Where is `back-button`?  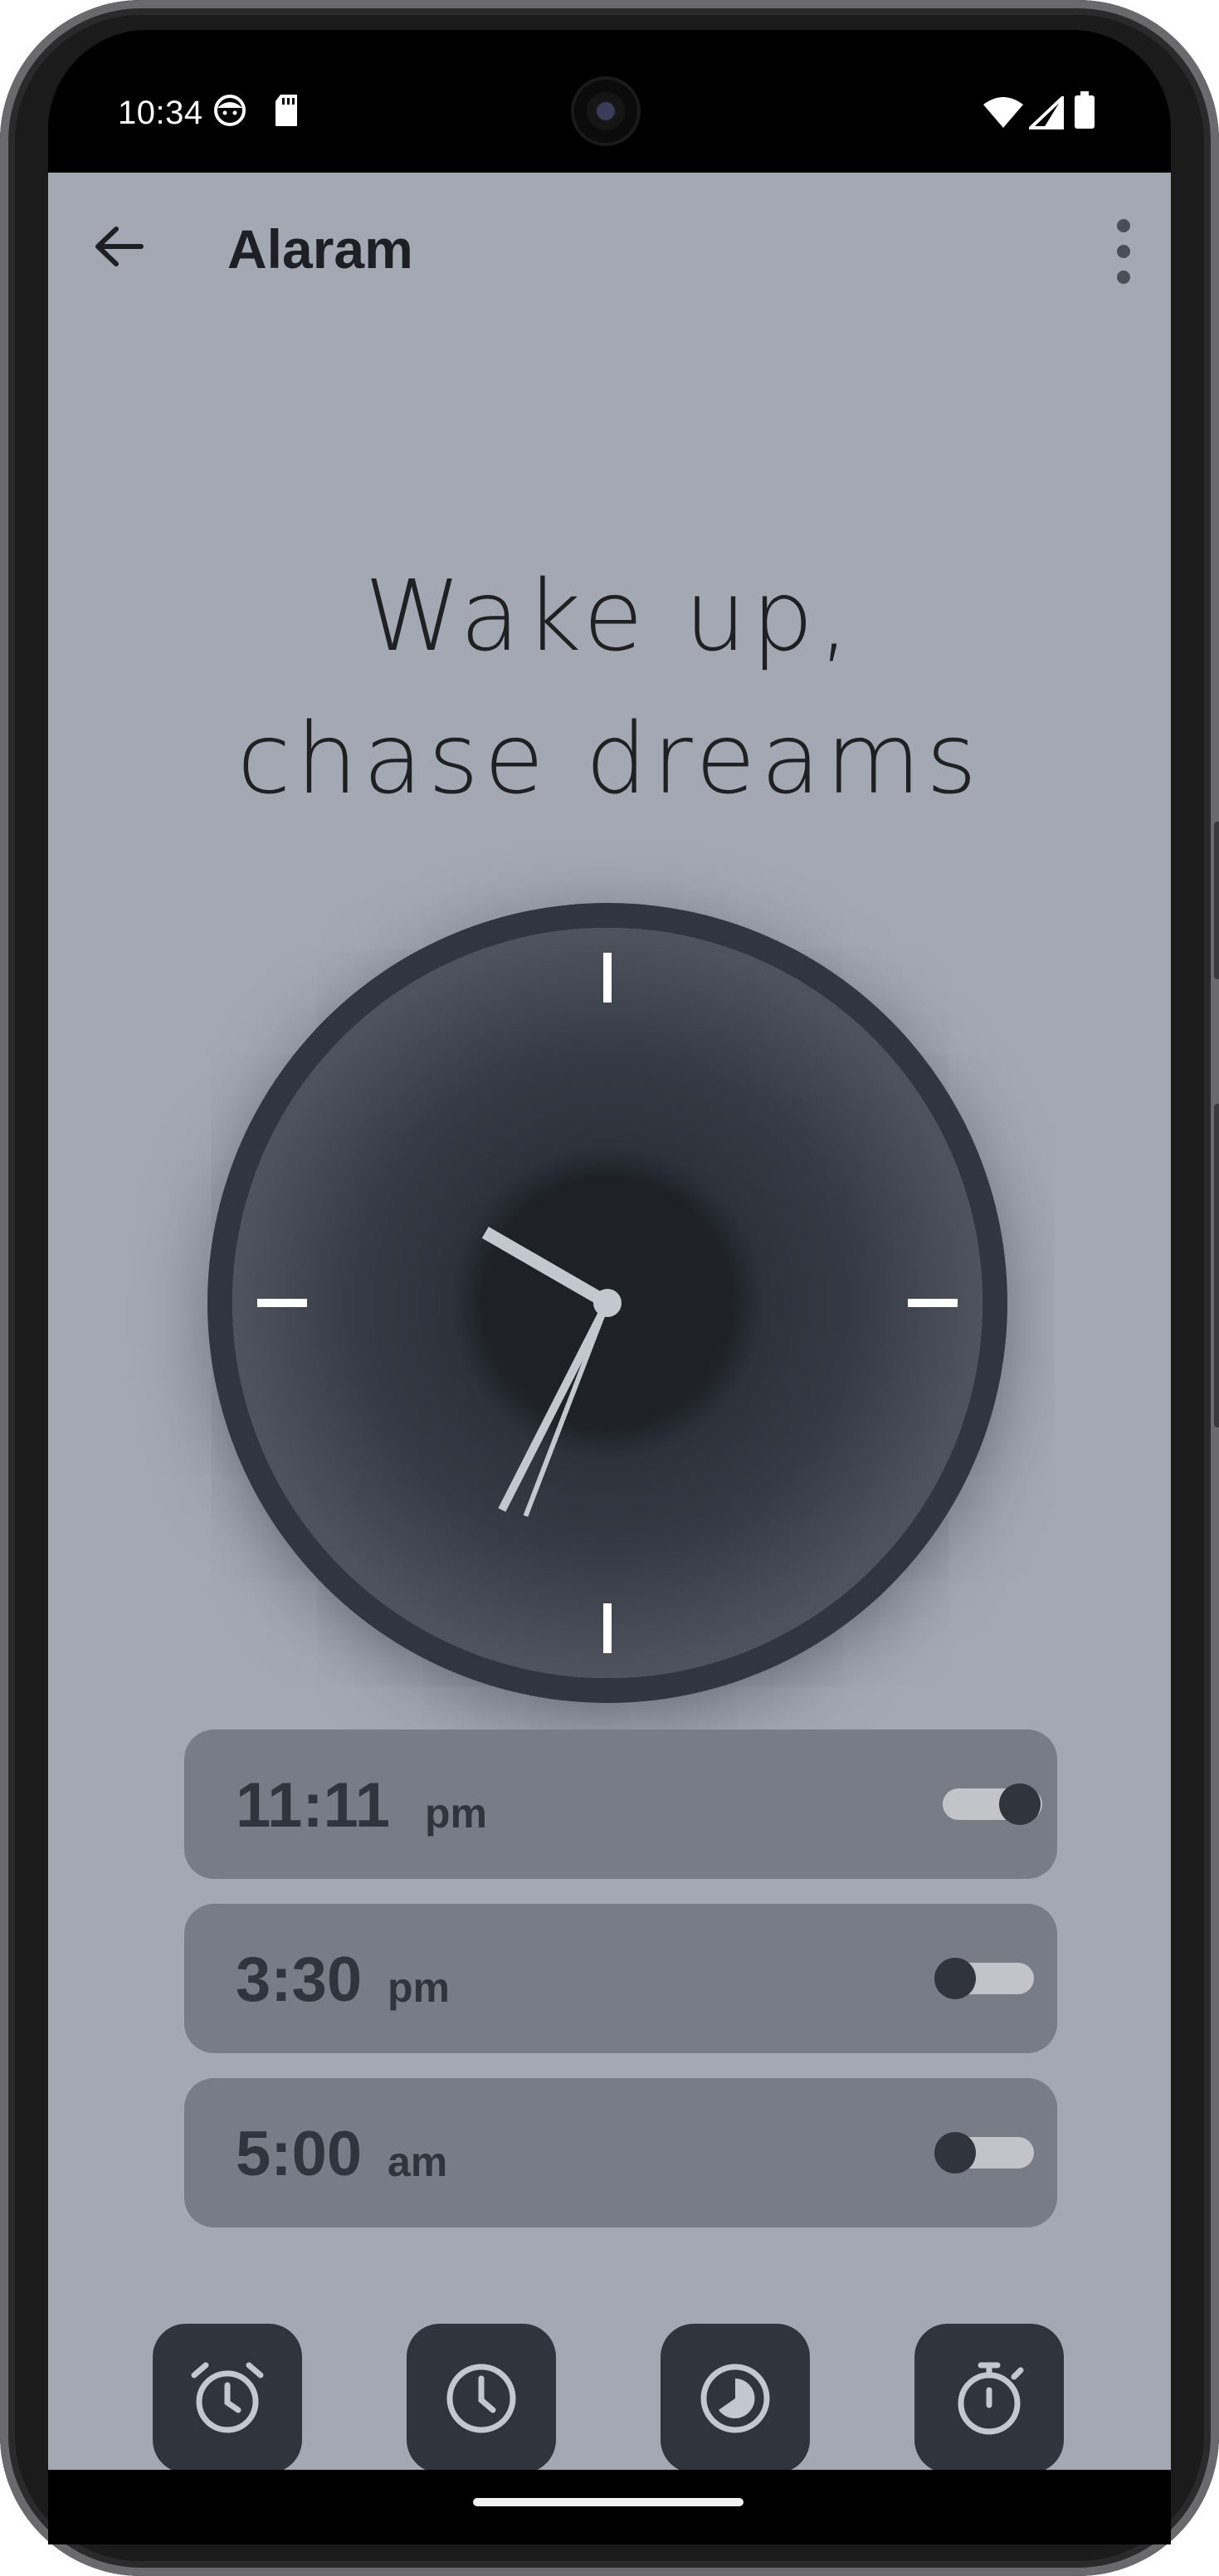 back-button is located at coordinates (119, 247).